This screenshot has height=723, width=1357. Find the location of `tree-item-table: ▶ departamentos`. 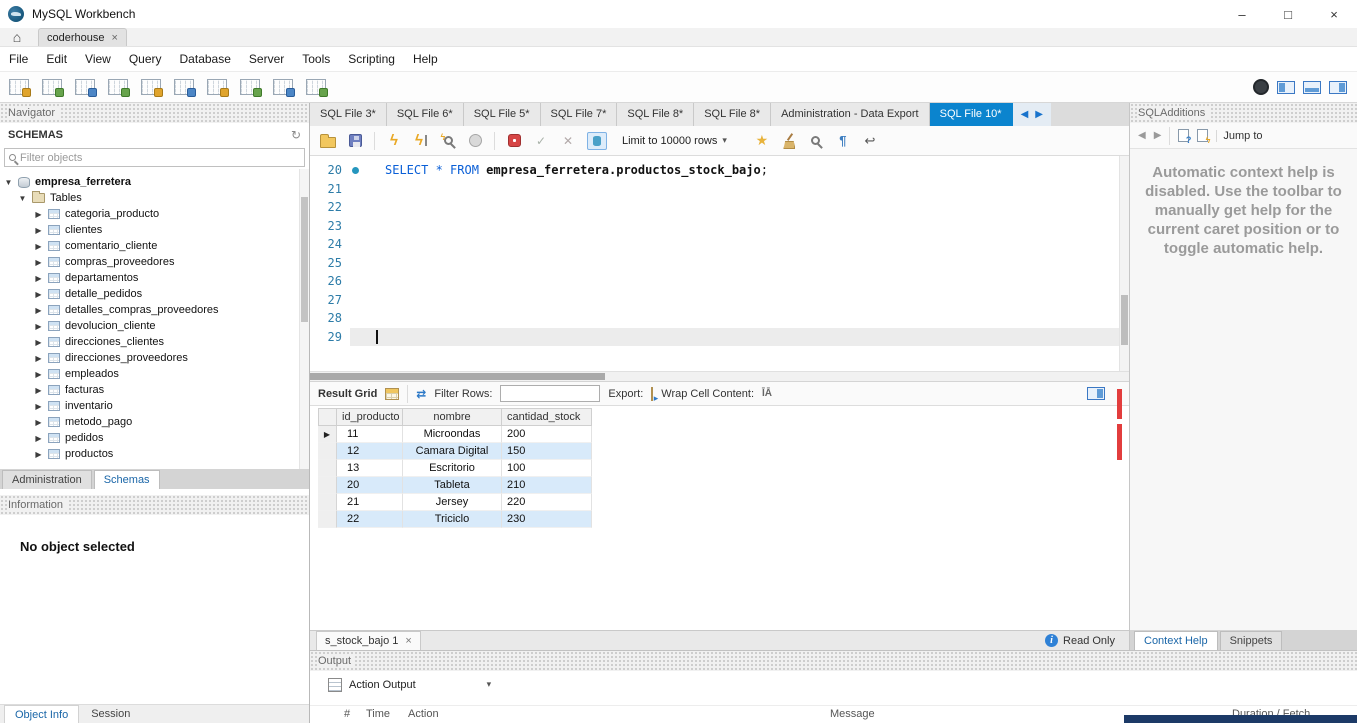

tree-item-table: ▶ departamentos is located at coordinates (154, 278).